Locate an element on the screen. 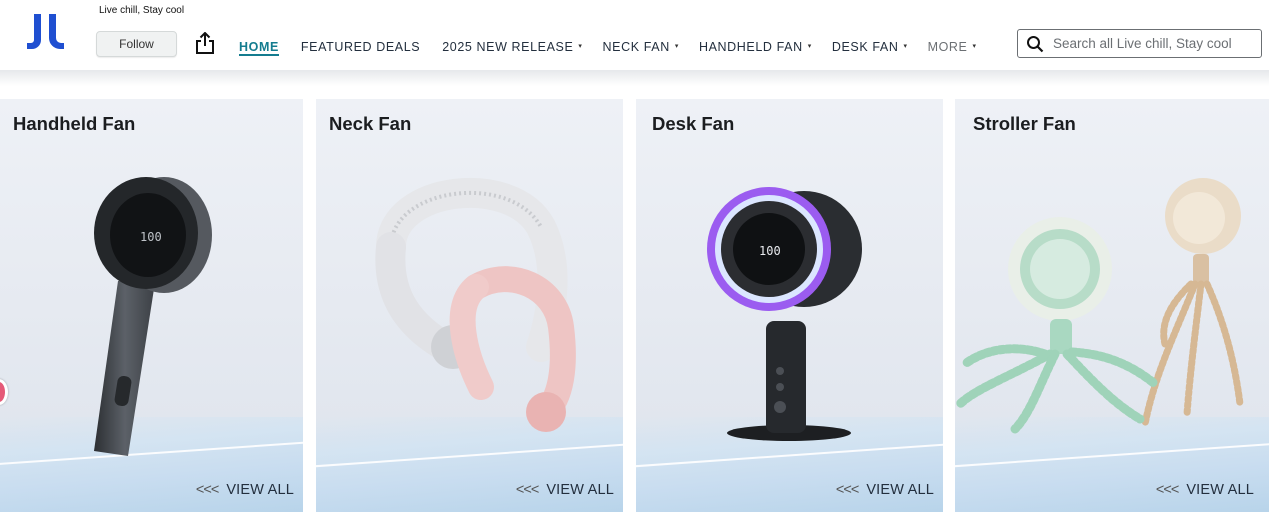 This screenshot has height=518, width=1269. nav-more: MORE ▾ is located at coordinates (952, 47).